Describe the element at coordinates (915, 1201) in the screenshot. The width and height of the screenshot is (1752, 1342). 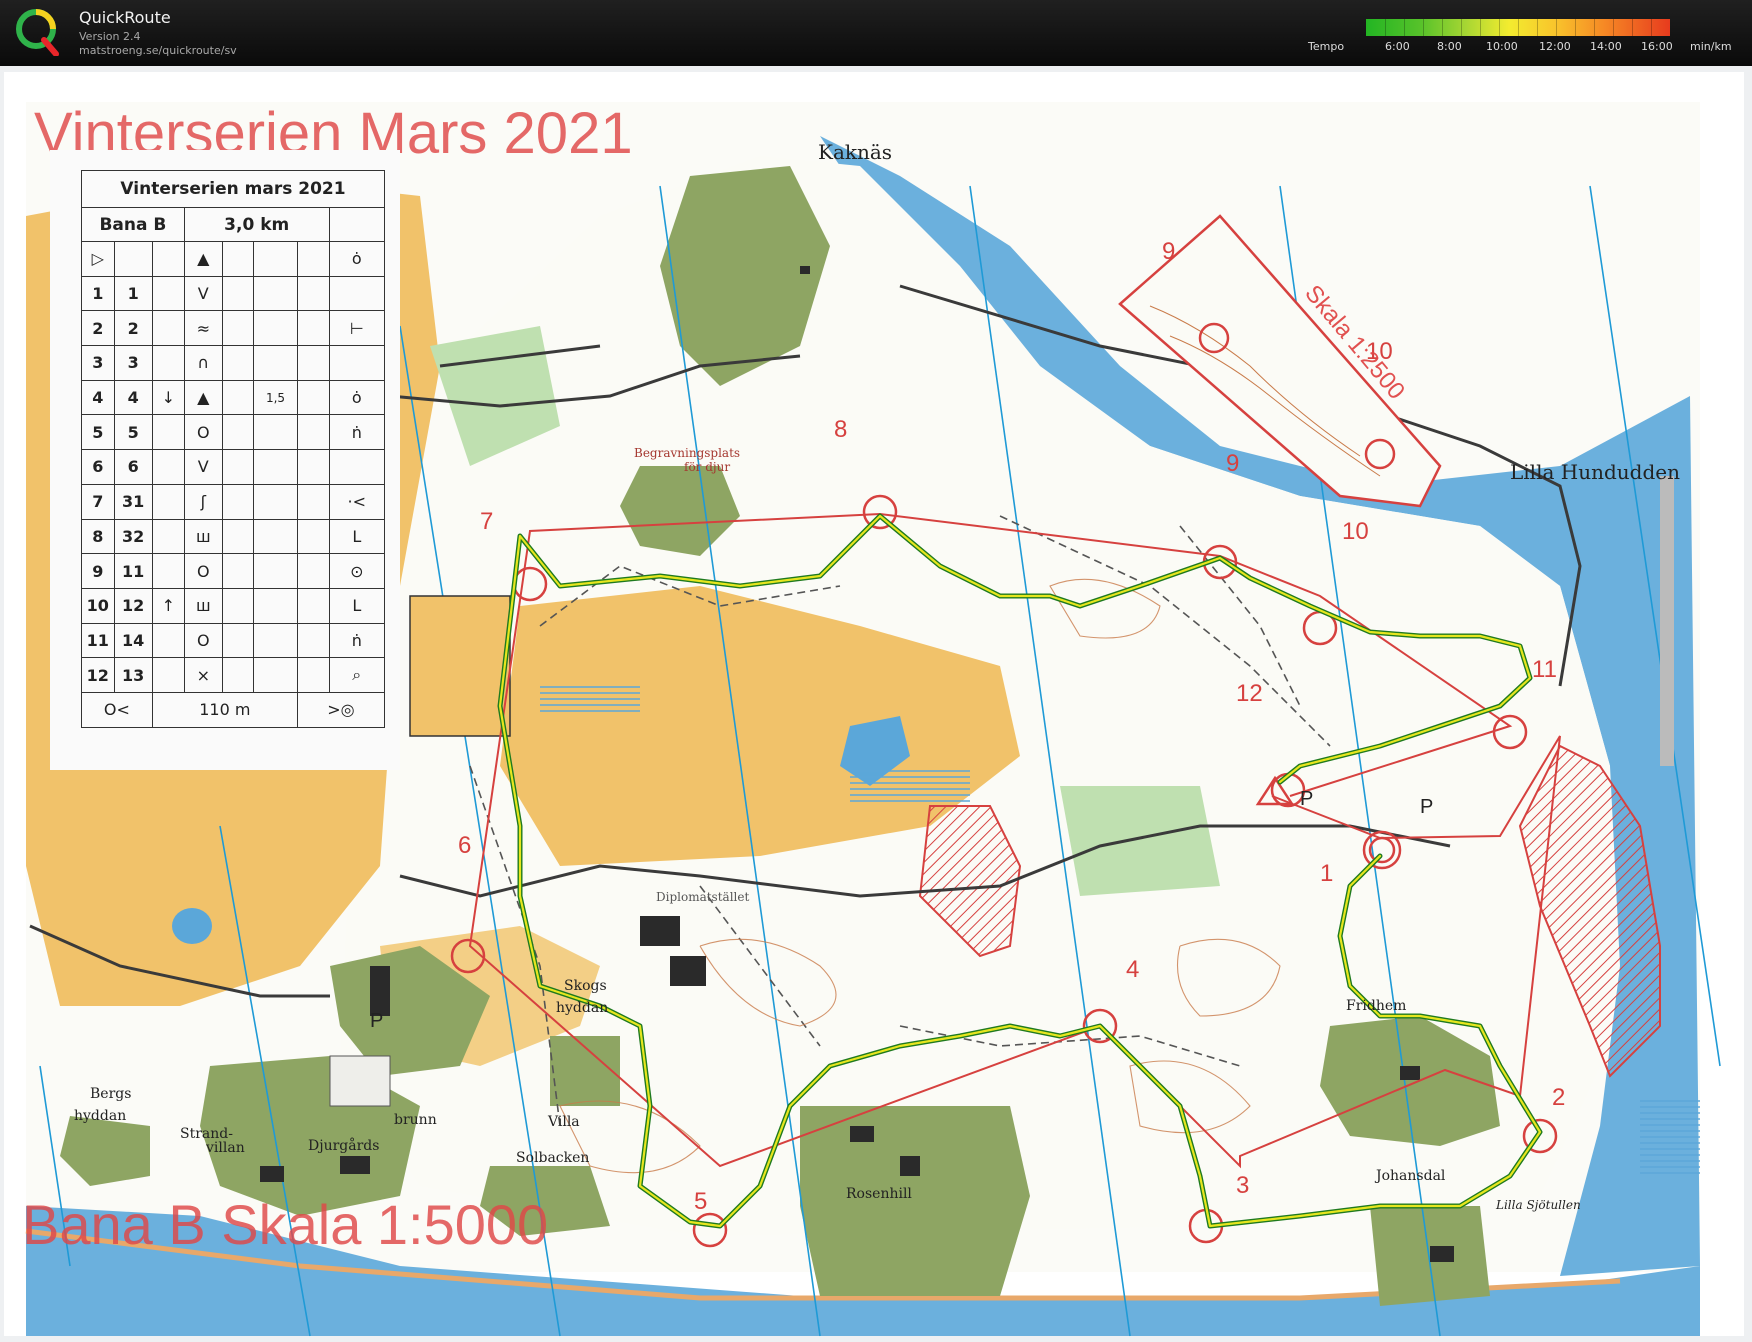
I see `forest-rosenhill` at that location.